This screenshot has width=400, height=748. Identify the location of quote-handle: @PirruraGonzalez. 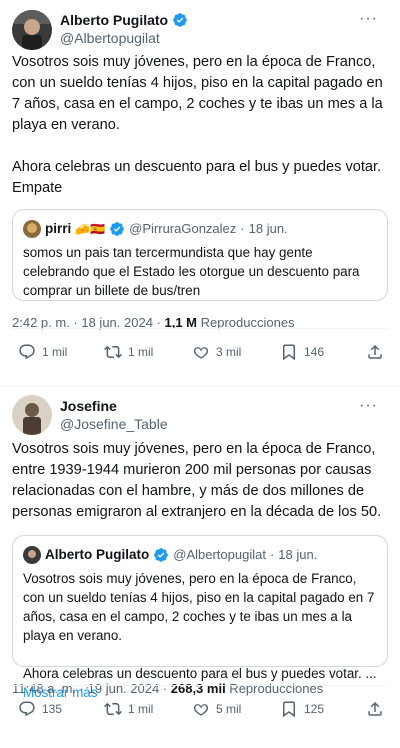
(183, 228).